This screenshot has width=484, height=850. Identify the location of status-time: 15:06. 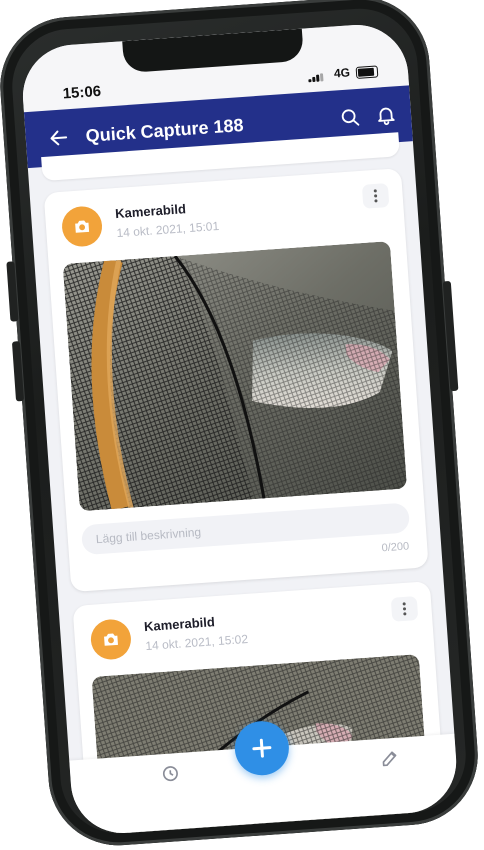
(82, 92).